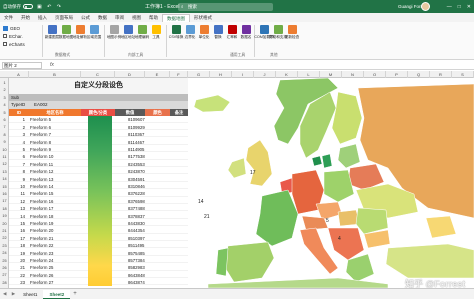 The image size is (474, 299). I want to click on header-color: 颜色, so click(157, 113).